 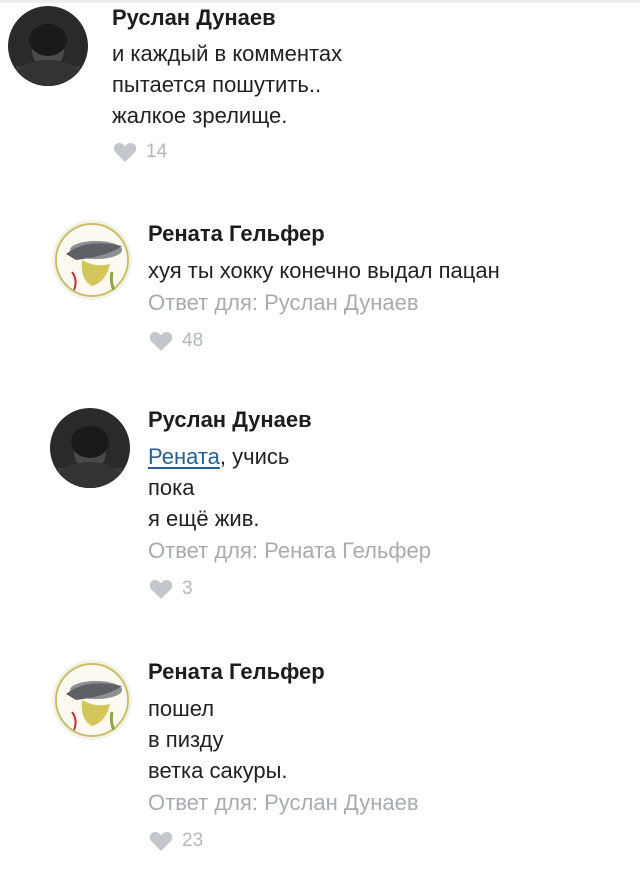 I want to click on comment-text-line: Рената, учись, so click(x=289, y=456).